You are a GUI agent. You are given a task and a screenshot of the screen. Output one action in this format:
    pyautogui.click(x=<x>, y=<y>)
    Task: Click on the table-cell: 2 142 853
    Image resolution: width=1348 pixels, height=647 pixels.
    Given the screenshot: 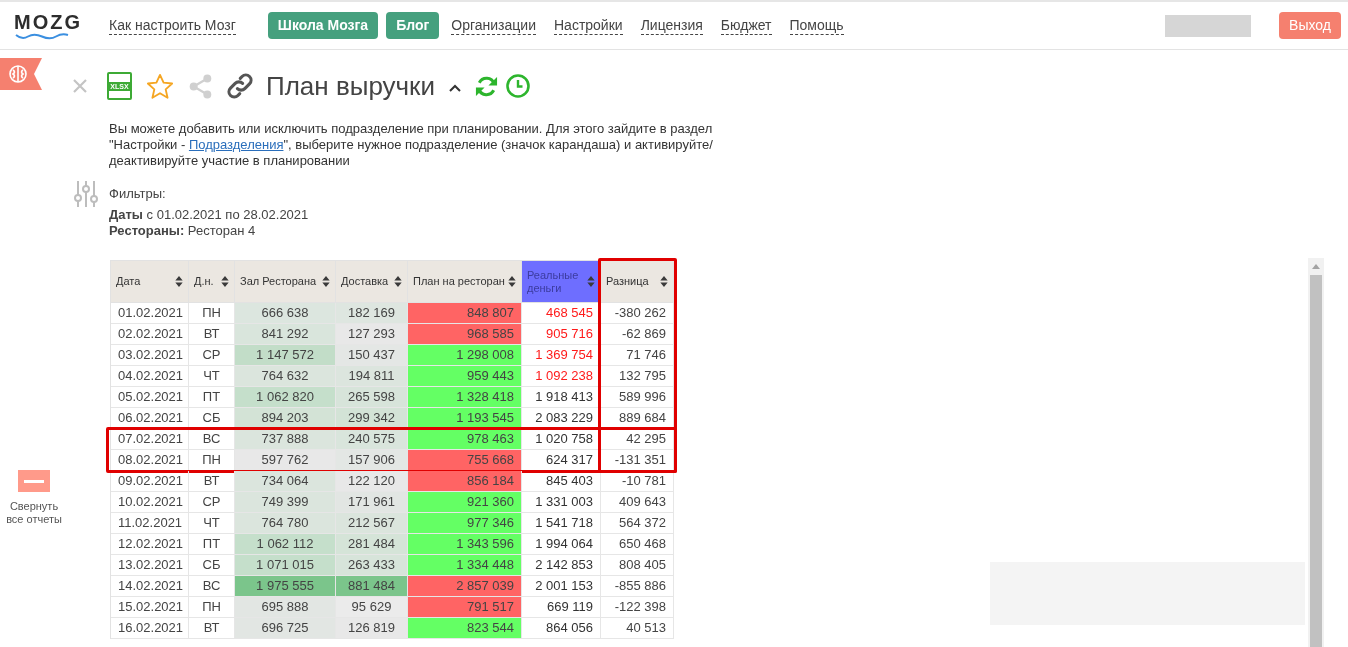 What is the action you would take?
    pyautogui.click(x=561, y=565)
    